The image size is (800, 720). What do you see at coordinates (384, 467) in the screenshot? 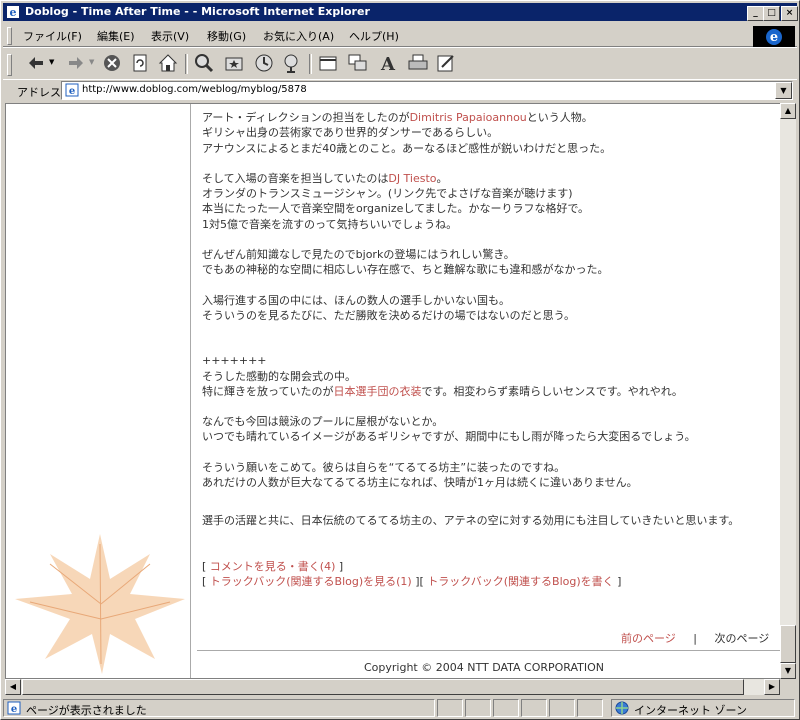
I see `text-line: そういう願いをこめて。彼らは自らを“てるてる坊主”に装ったのですね。` at bounding box center [384, 467].